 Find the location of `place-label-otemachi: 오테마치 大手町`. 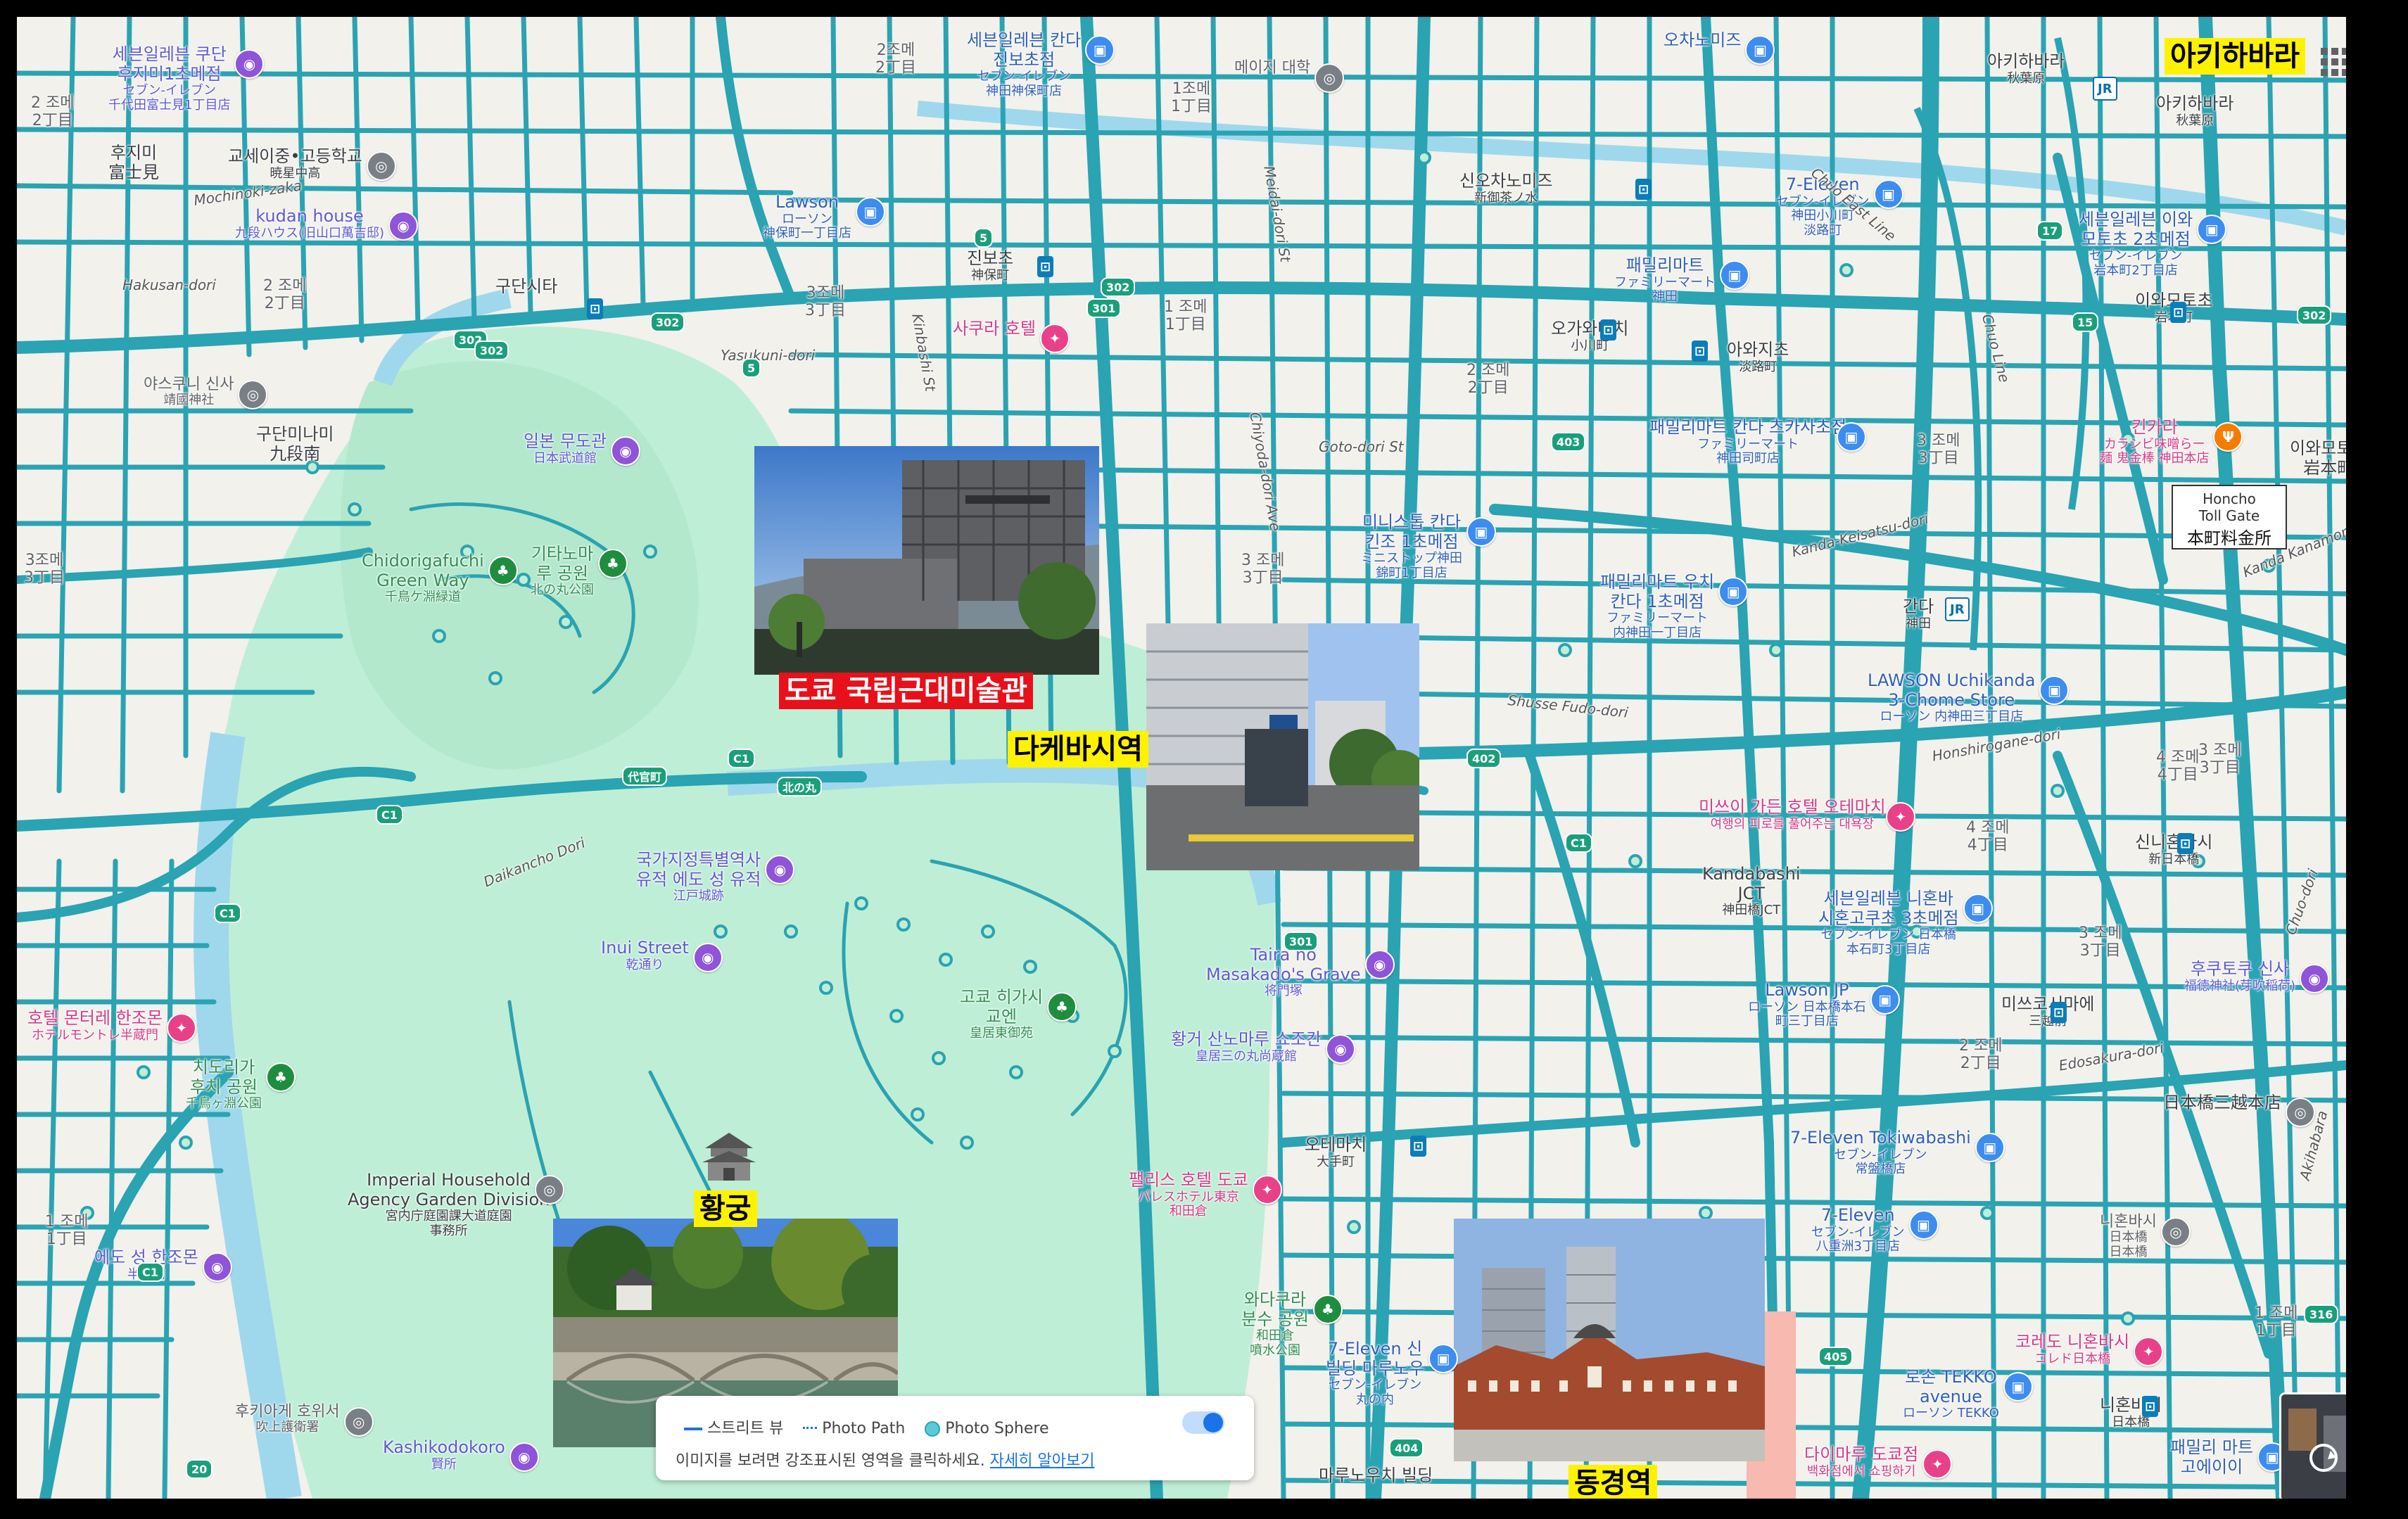

place-label-otemachi: 오테마치 大手町 is located at coordinates (1336, 1152).